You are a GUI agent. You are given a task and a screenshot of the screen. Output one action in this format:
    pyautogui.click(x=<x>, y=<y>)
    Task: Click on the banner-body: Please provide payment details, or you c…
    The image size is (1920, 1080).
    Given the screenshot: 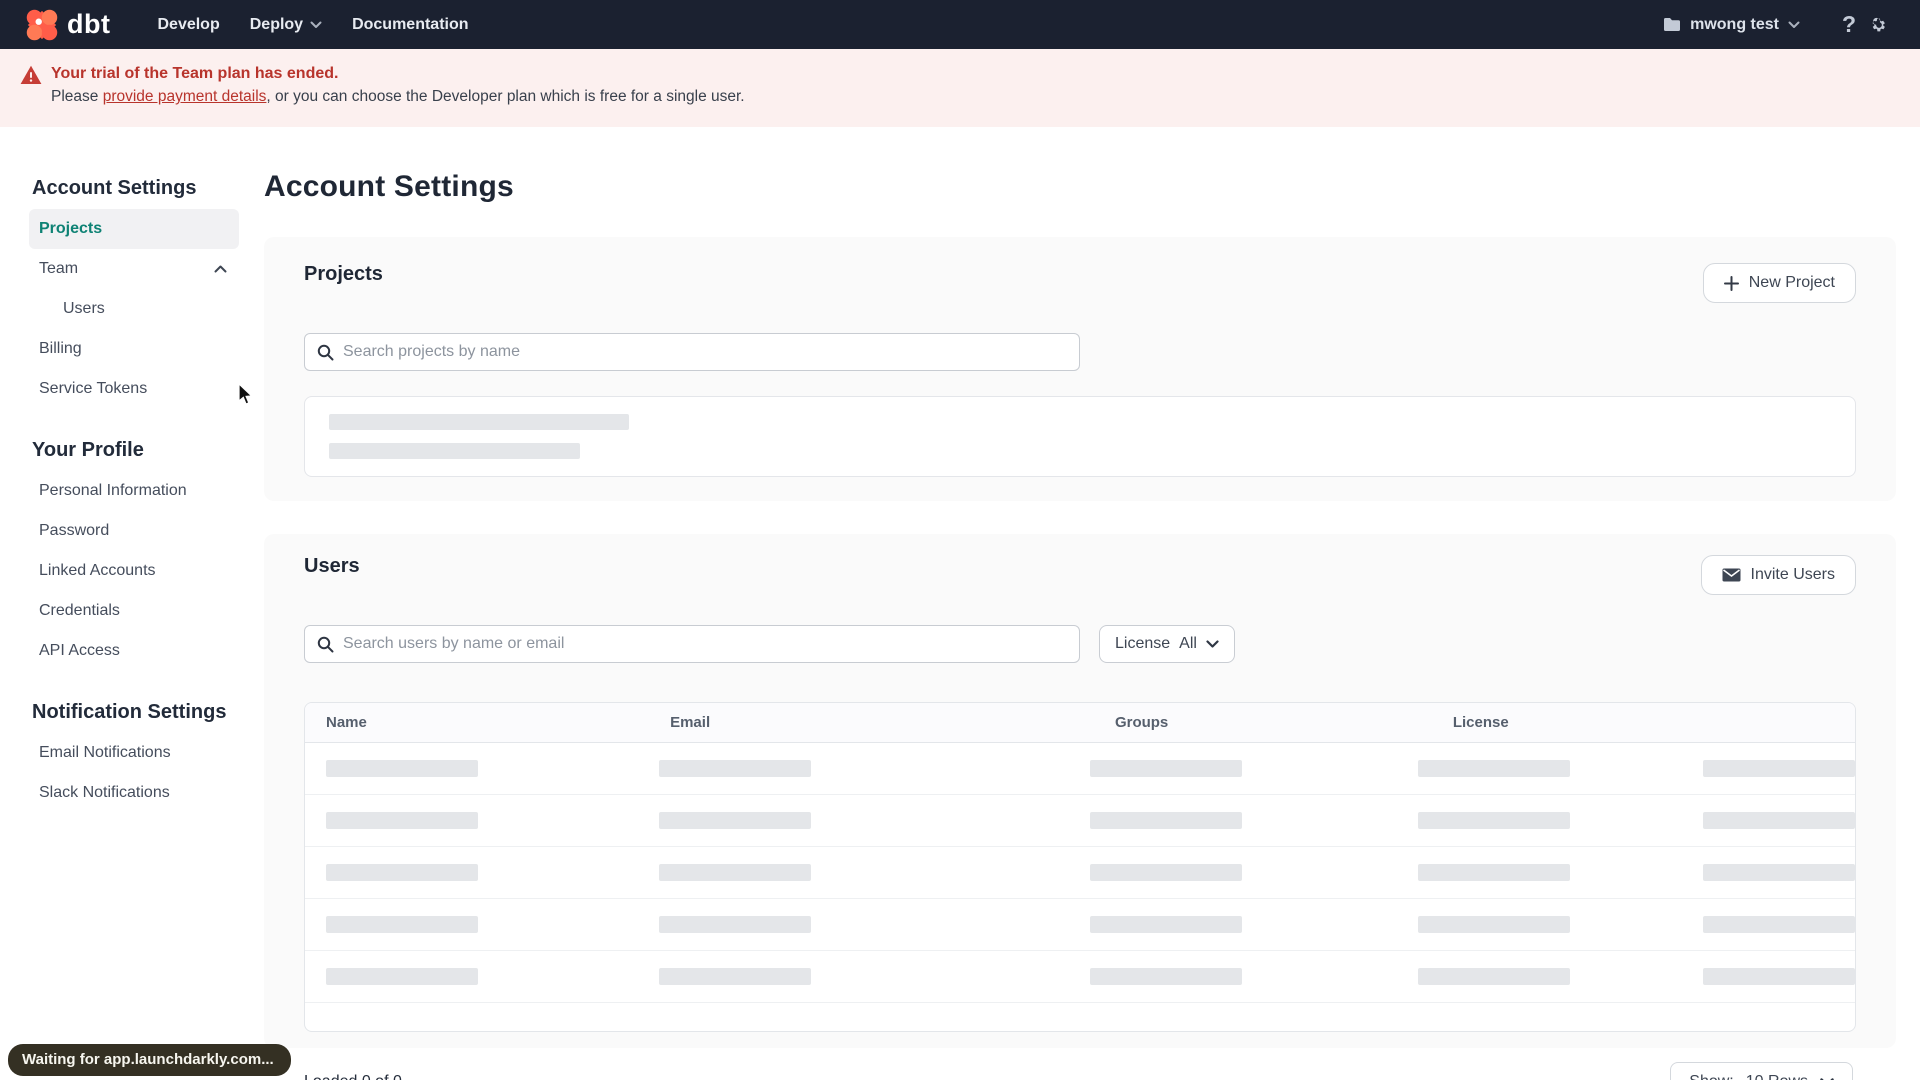 What is the action you would take?
    pyautogui.click(x=398, y=97)
    